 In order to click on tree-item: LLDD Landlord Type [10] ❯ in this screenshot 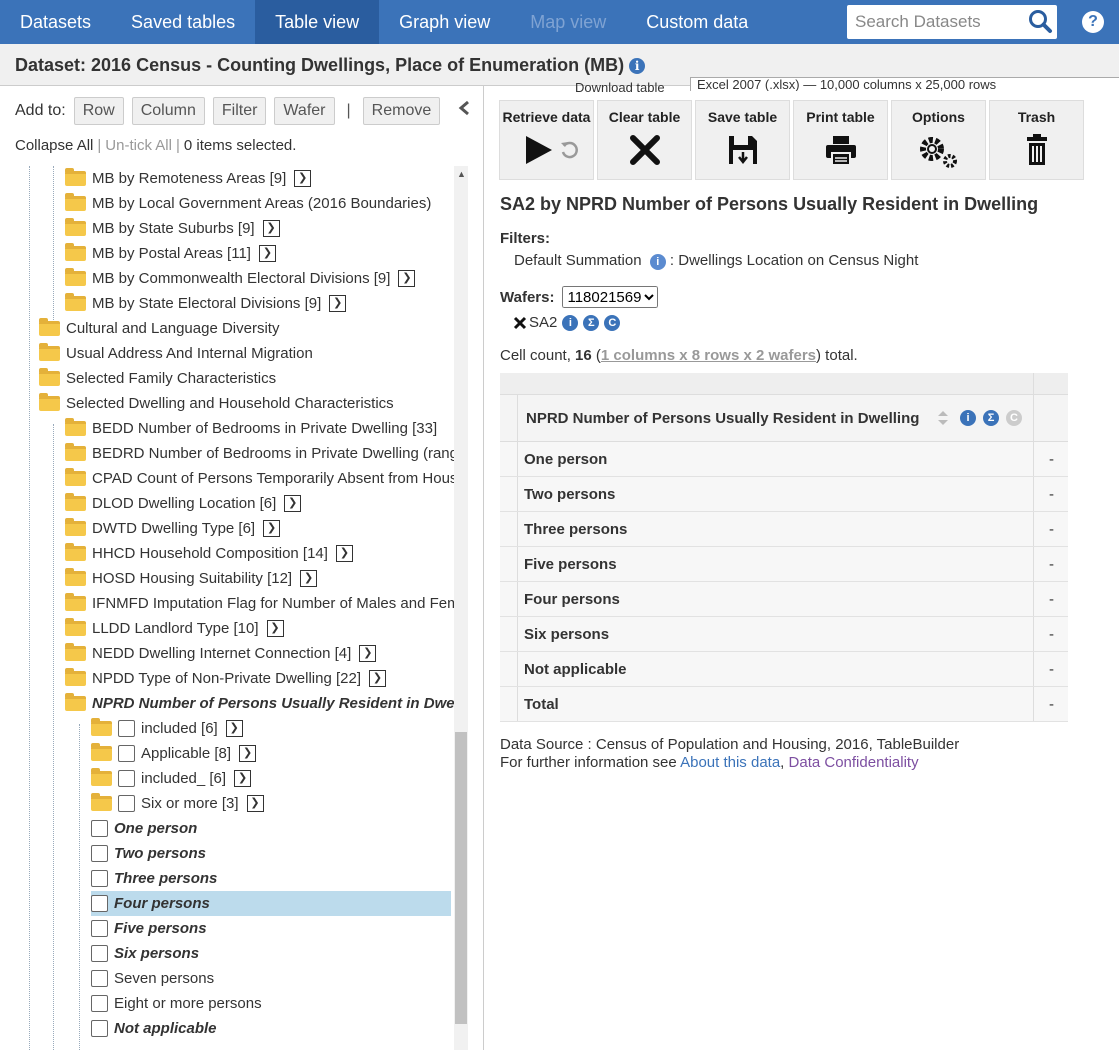, I will do `click(174, 628)`.